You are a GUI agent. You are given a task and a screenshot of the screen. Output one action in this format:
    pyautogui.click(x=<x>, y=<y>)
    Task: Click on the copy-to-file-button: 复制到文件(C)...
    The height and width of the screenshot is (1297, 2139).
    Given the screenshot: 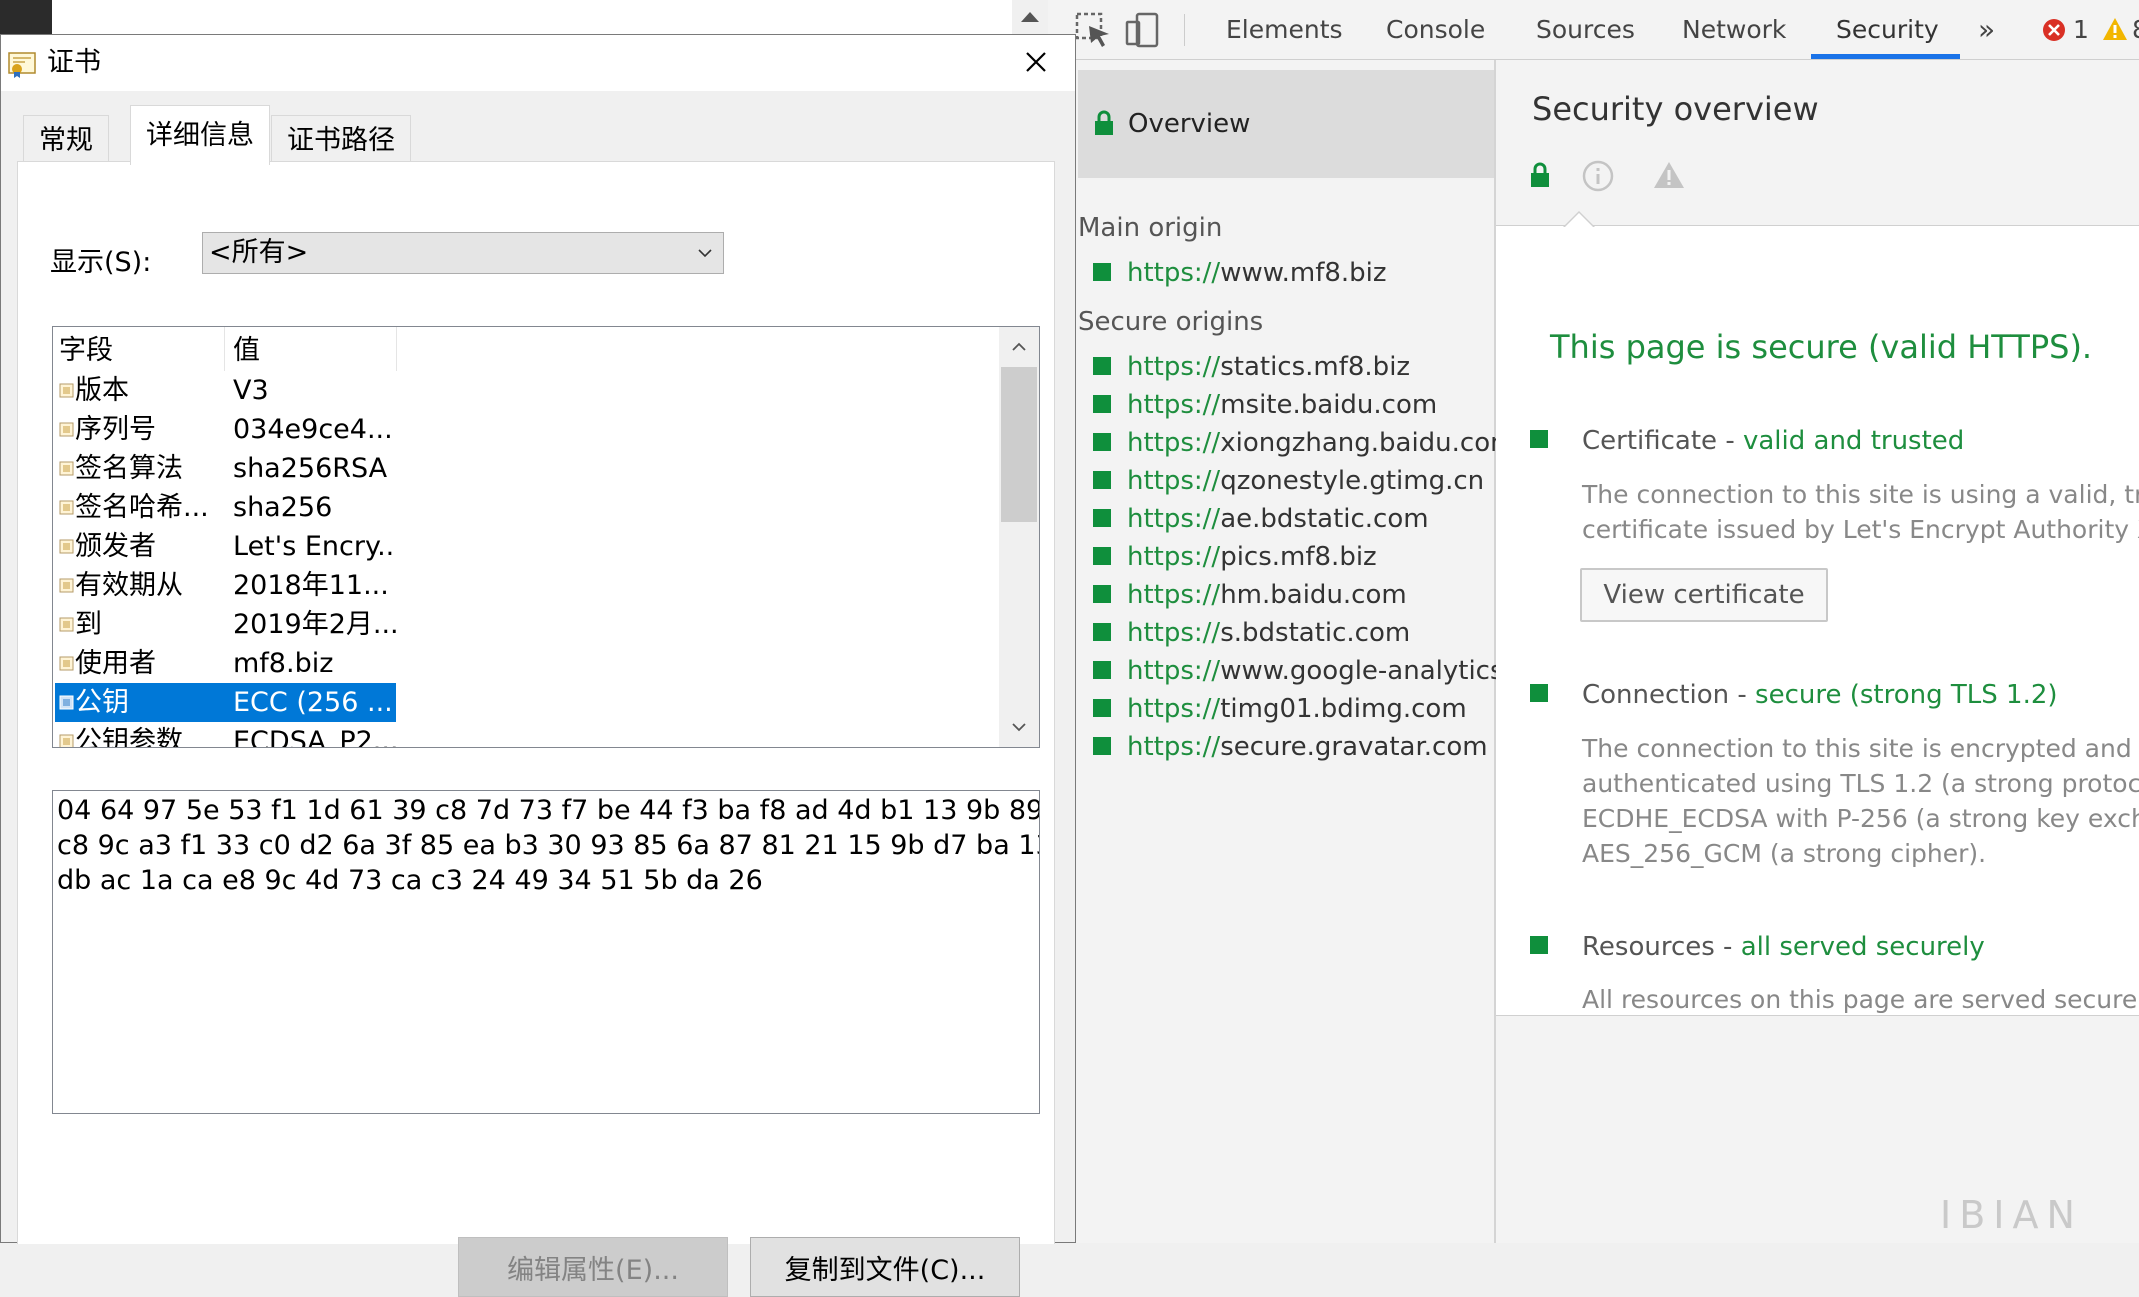 What is the action you would take?
    pyautogui.click(x=885, y=1267)
    